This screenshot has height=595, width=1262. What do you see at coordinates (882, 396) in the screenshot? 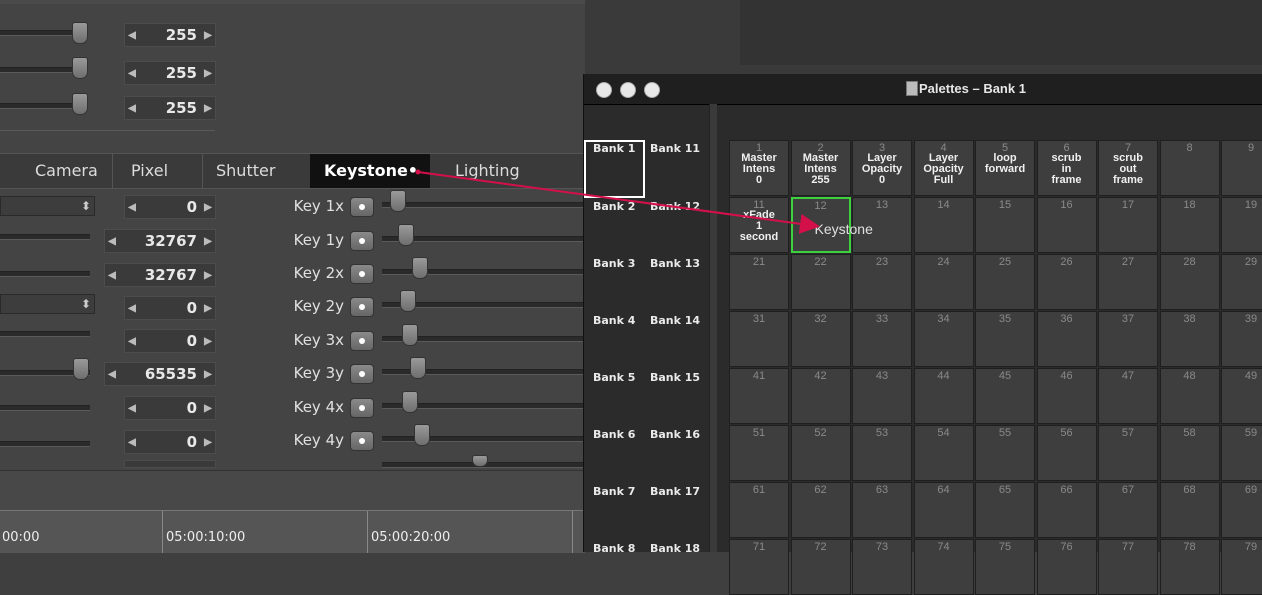
I see `palette-cell: 43` at bounding box center [882, 396].